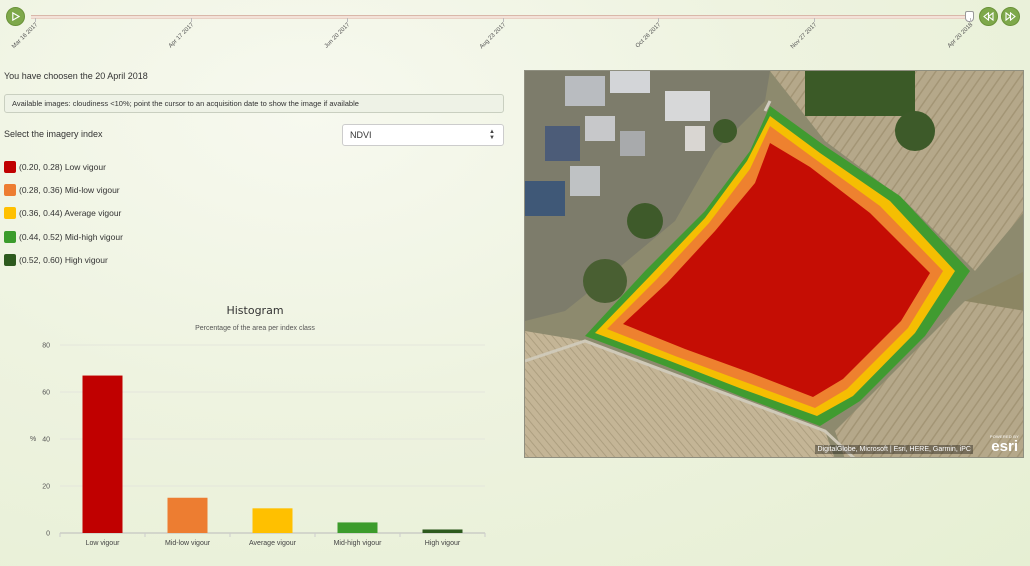 This screenshot has height=566, width=1030. I want to click on timeline-tick-label: Jun 20 2017, so click(331, 42).